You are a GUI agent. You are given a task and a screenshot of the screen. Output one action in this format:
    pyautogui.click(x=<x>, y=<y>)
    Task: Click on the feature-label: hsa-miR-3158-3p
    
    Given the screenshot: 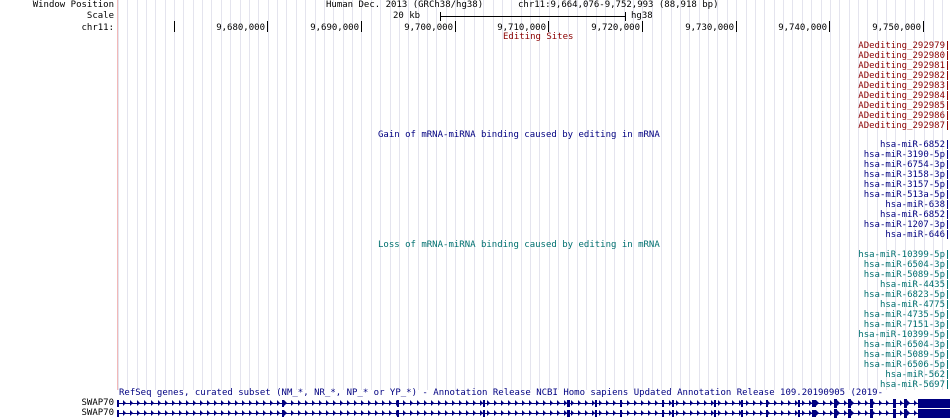 What is the action you would take?
    pyautogui.click(x=904, y=175)
    